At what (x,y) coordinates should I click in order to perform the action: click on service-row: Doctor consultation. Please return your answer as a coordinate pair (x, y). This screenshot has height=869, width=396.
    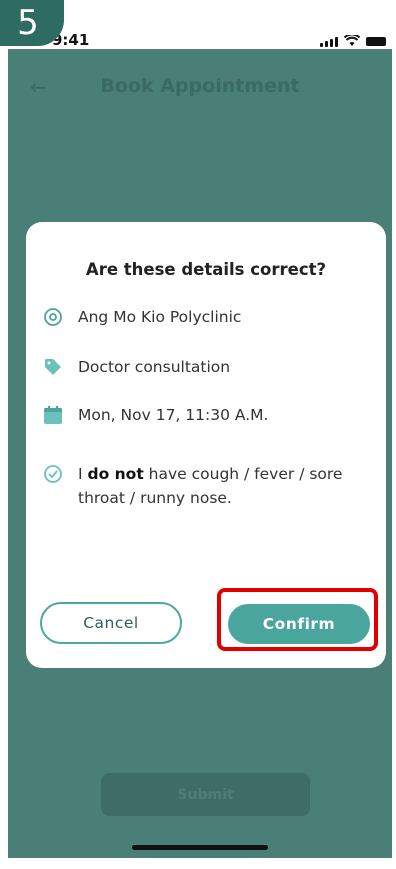
    Looking at the image, I should click on (136, 367).